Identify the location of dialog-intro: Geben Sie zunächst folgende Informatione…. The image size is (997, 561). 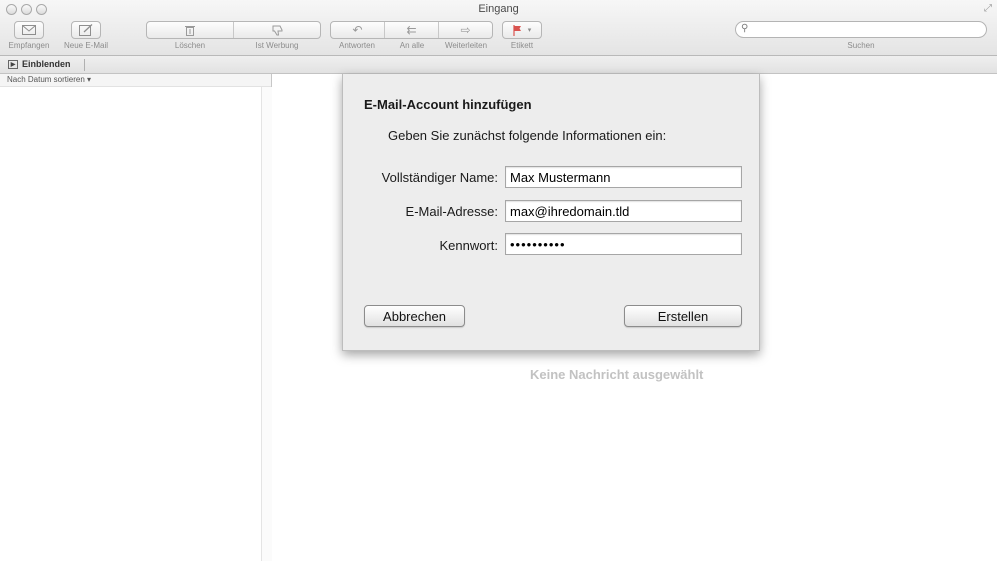
(527, 135).